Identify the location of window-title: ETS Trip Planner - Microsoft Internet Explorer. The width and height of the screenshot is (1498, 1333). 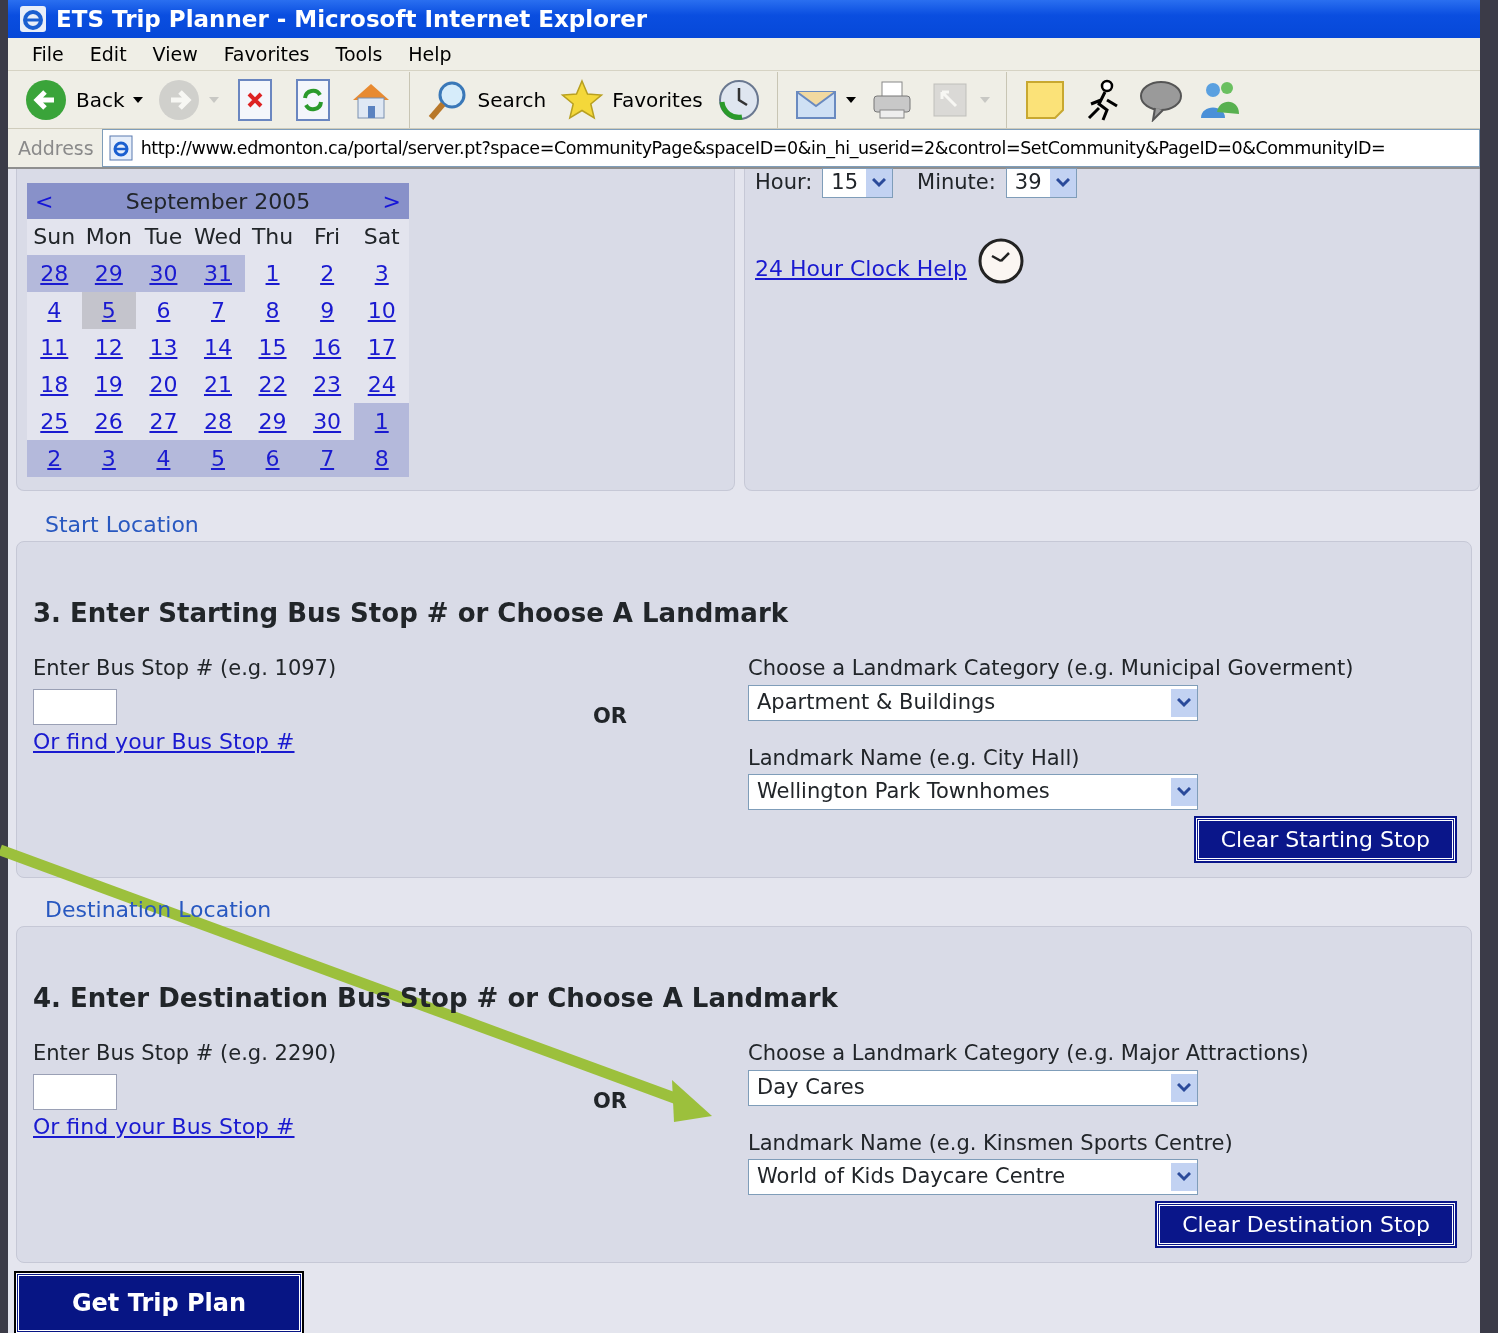
(352, 19).